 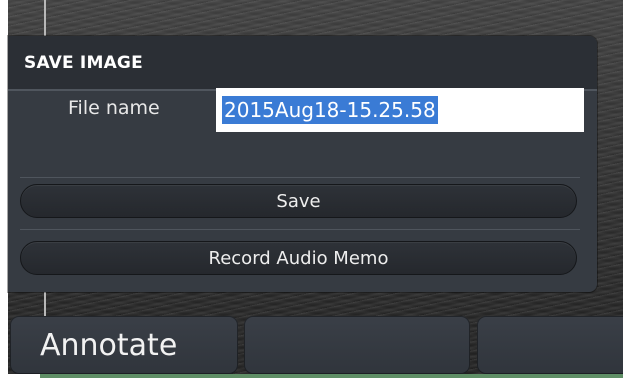 What do you see at coordinates (302, 63) in the screenshot?
I see `dialog-header: SAVE IMAGE` at bounding box center [302, 63].